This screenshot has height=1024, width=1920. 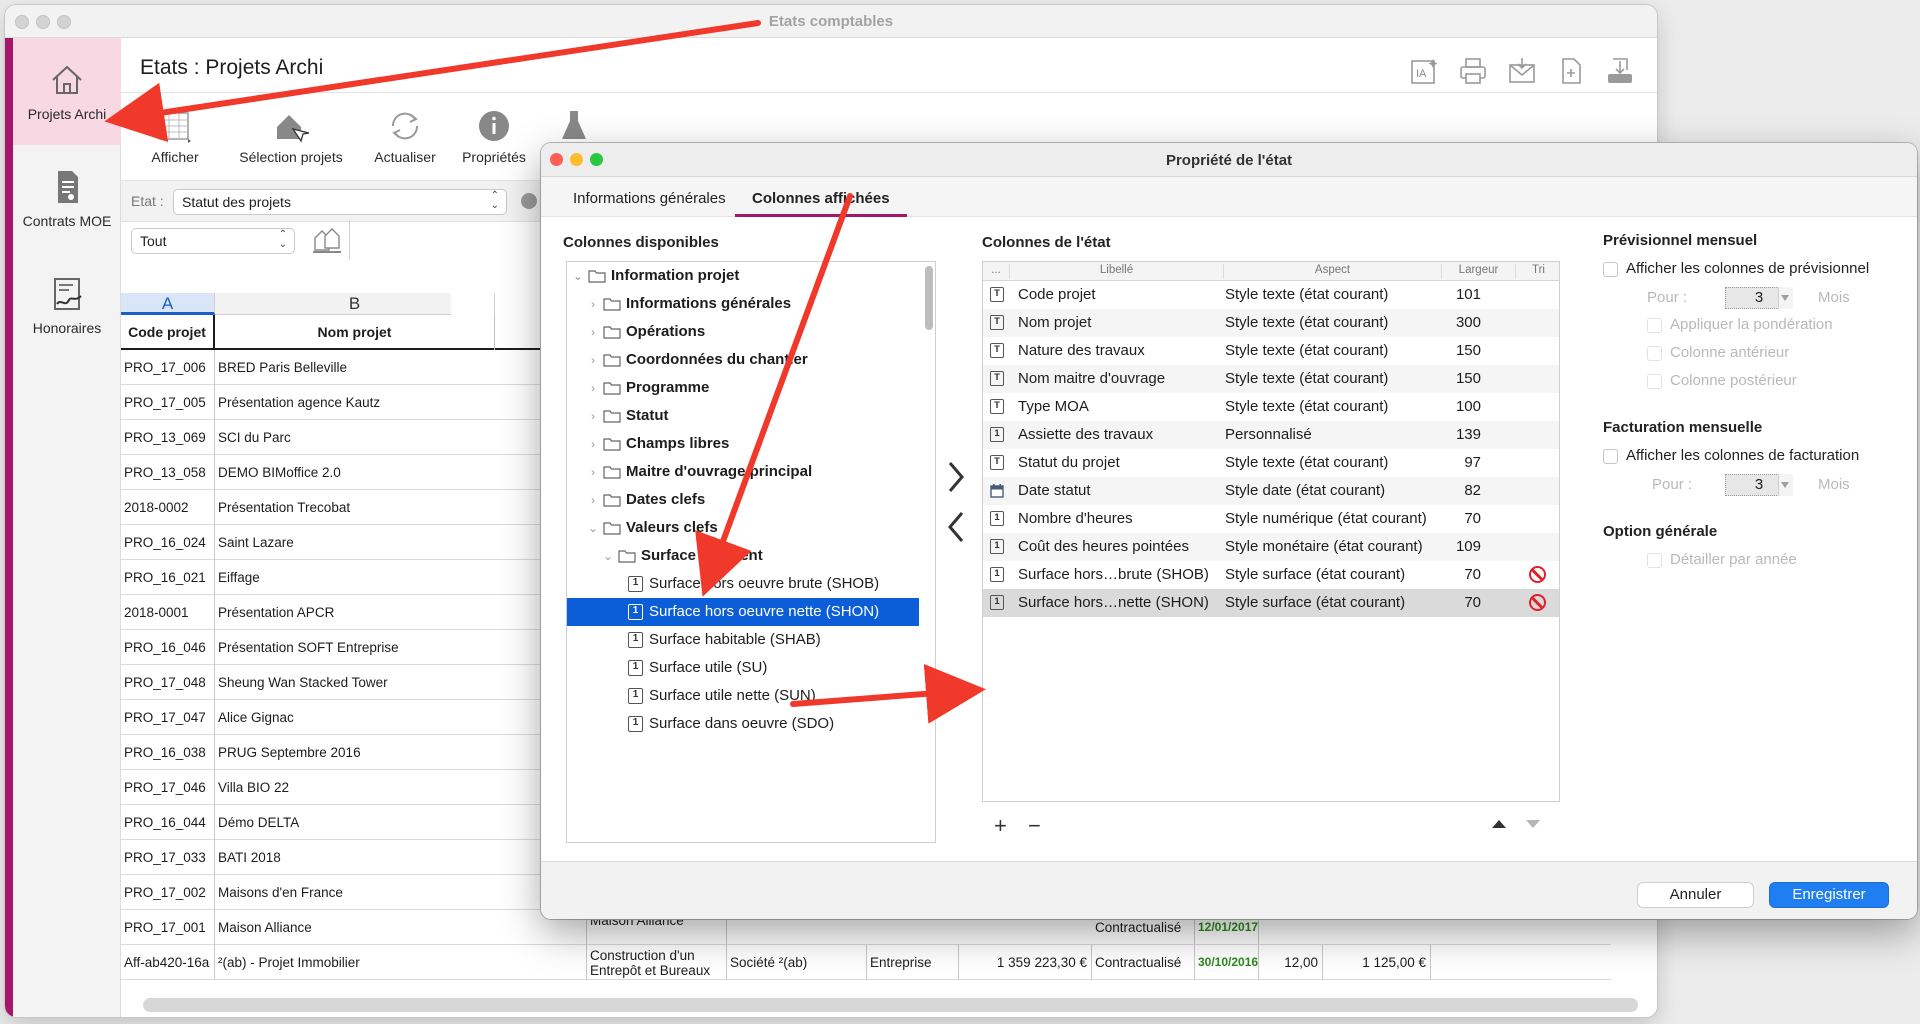 I want to click on report-column-row: T Nom projet Style texte (état courant) 300, so click(x=1271, y=323).